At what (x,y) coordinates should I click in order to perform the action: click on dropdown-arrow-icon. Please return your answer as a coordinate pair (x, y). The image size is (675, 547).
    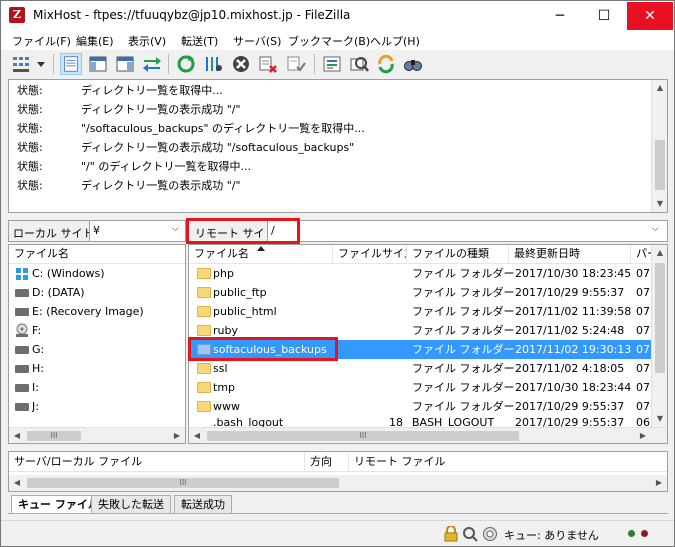
    Looking at the image, I should click on (41, 64).